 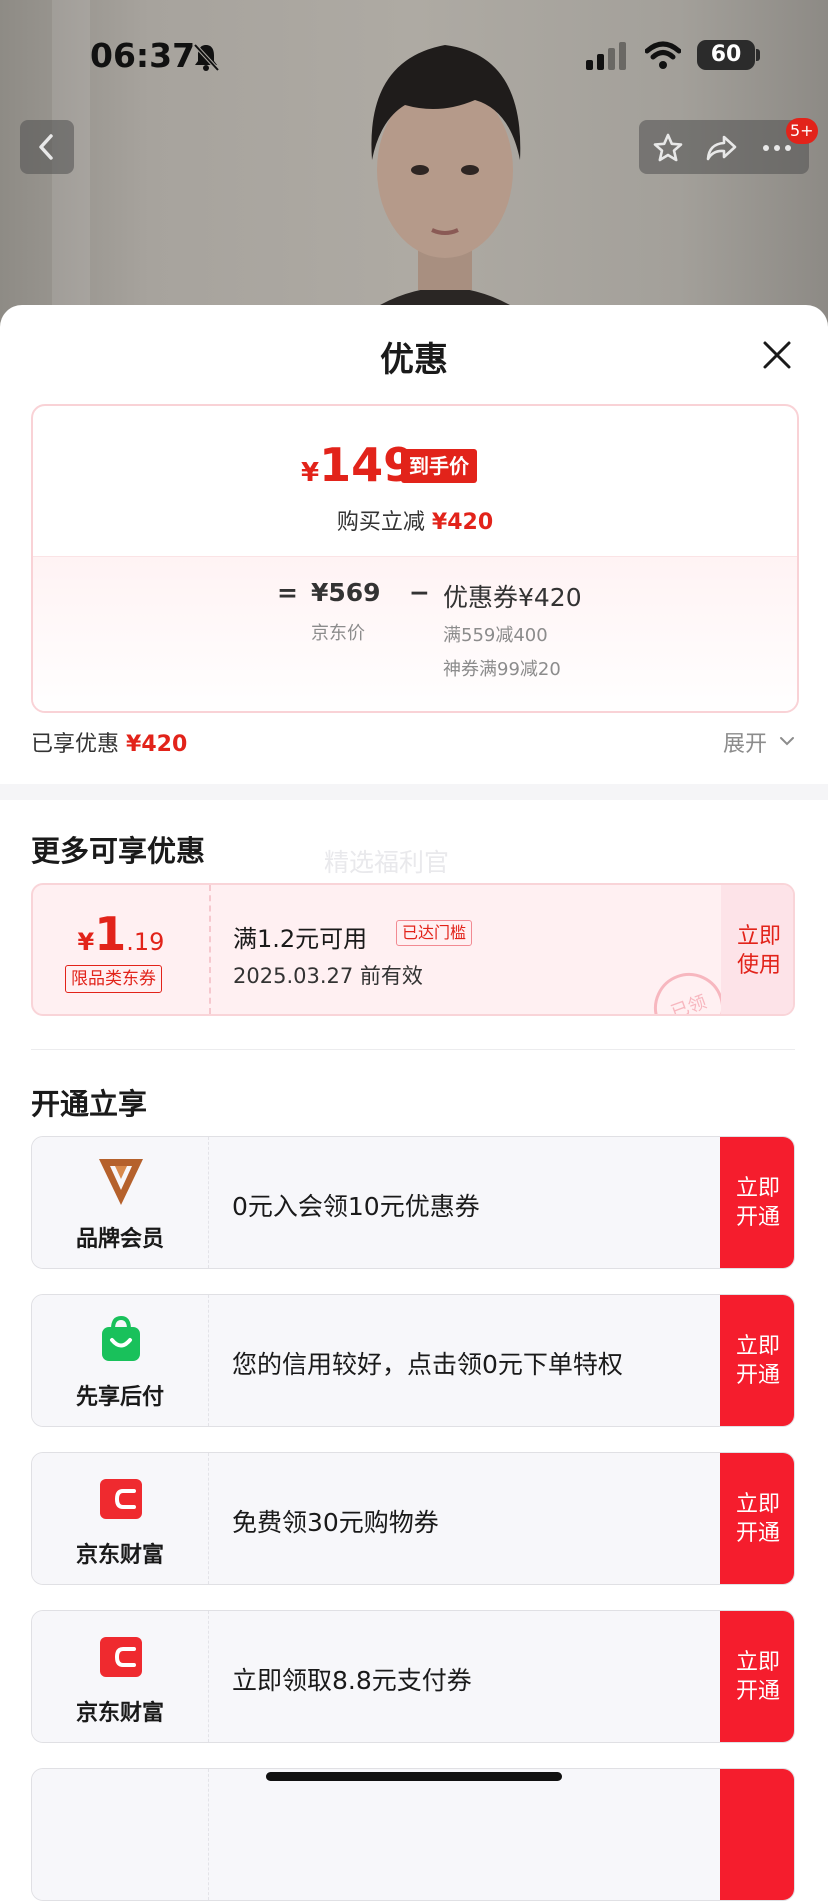 I want to click on enjoyed-discount: 已享优惠 ¥420, so click(x=109, y=742).